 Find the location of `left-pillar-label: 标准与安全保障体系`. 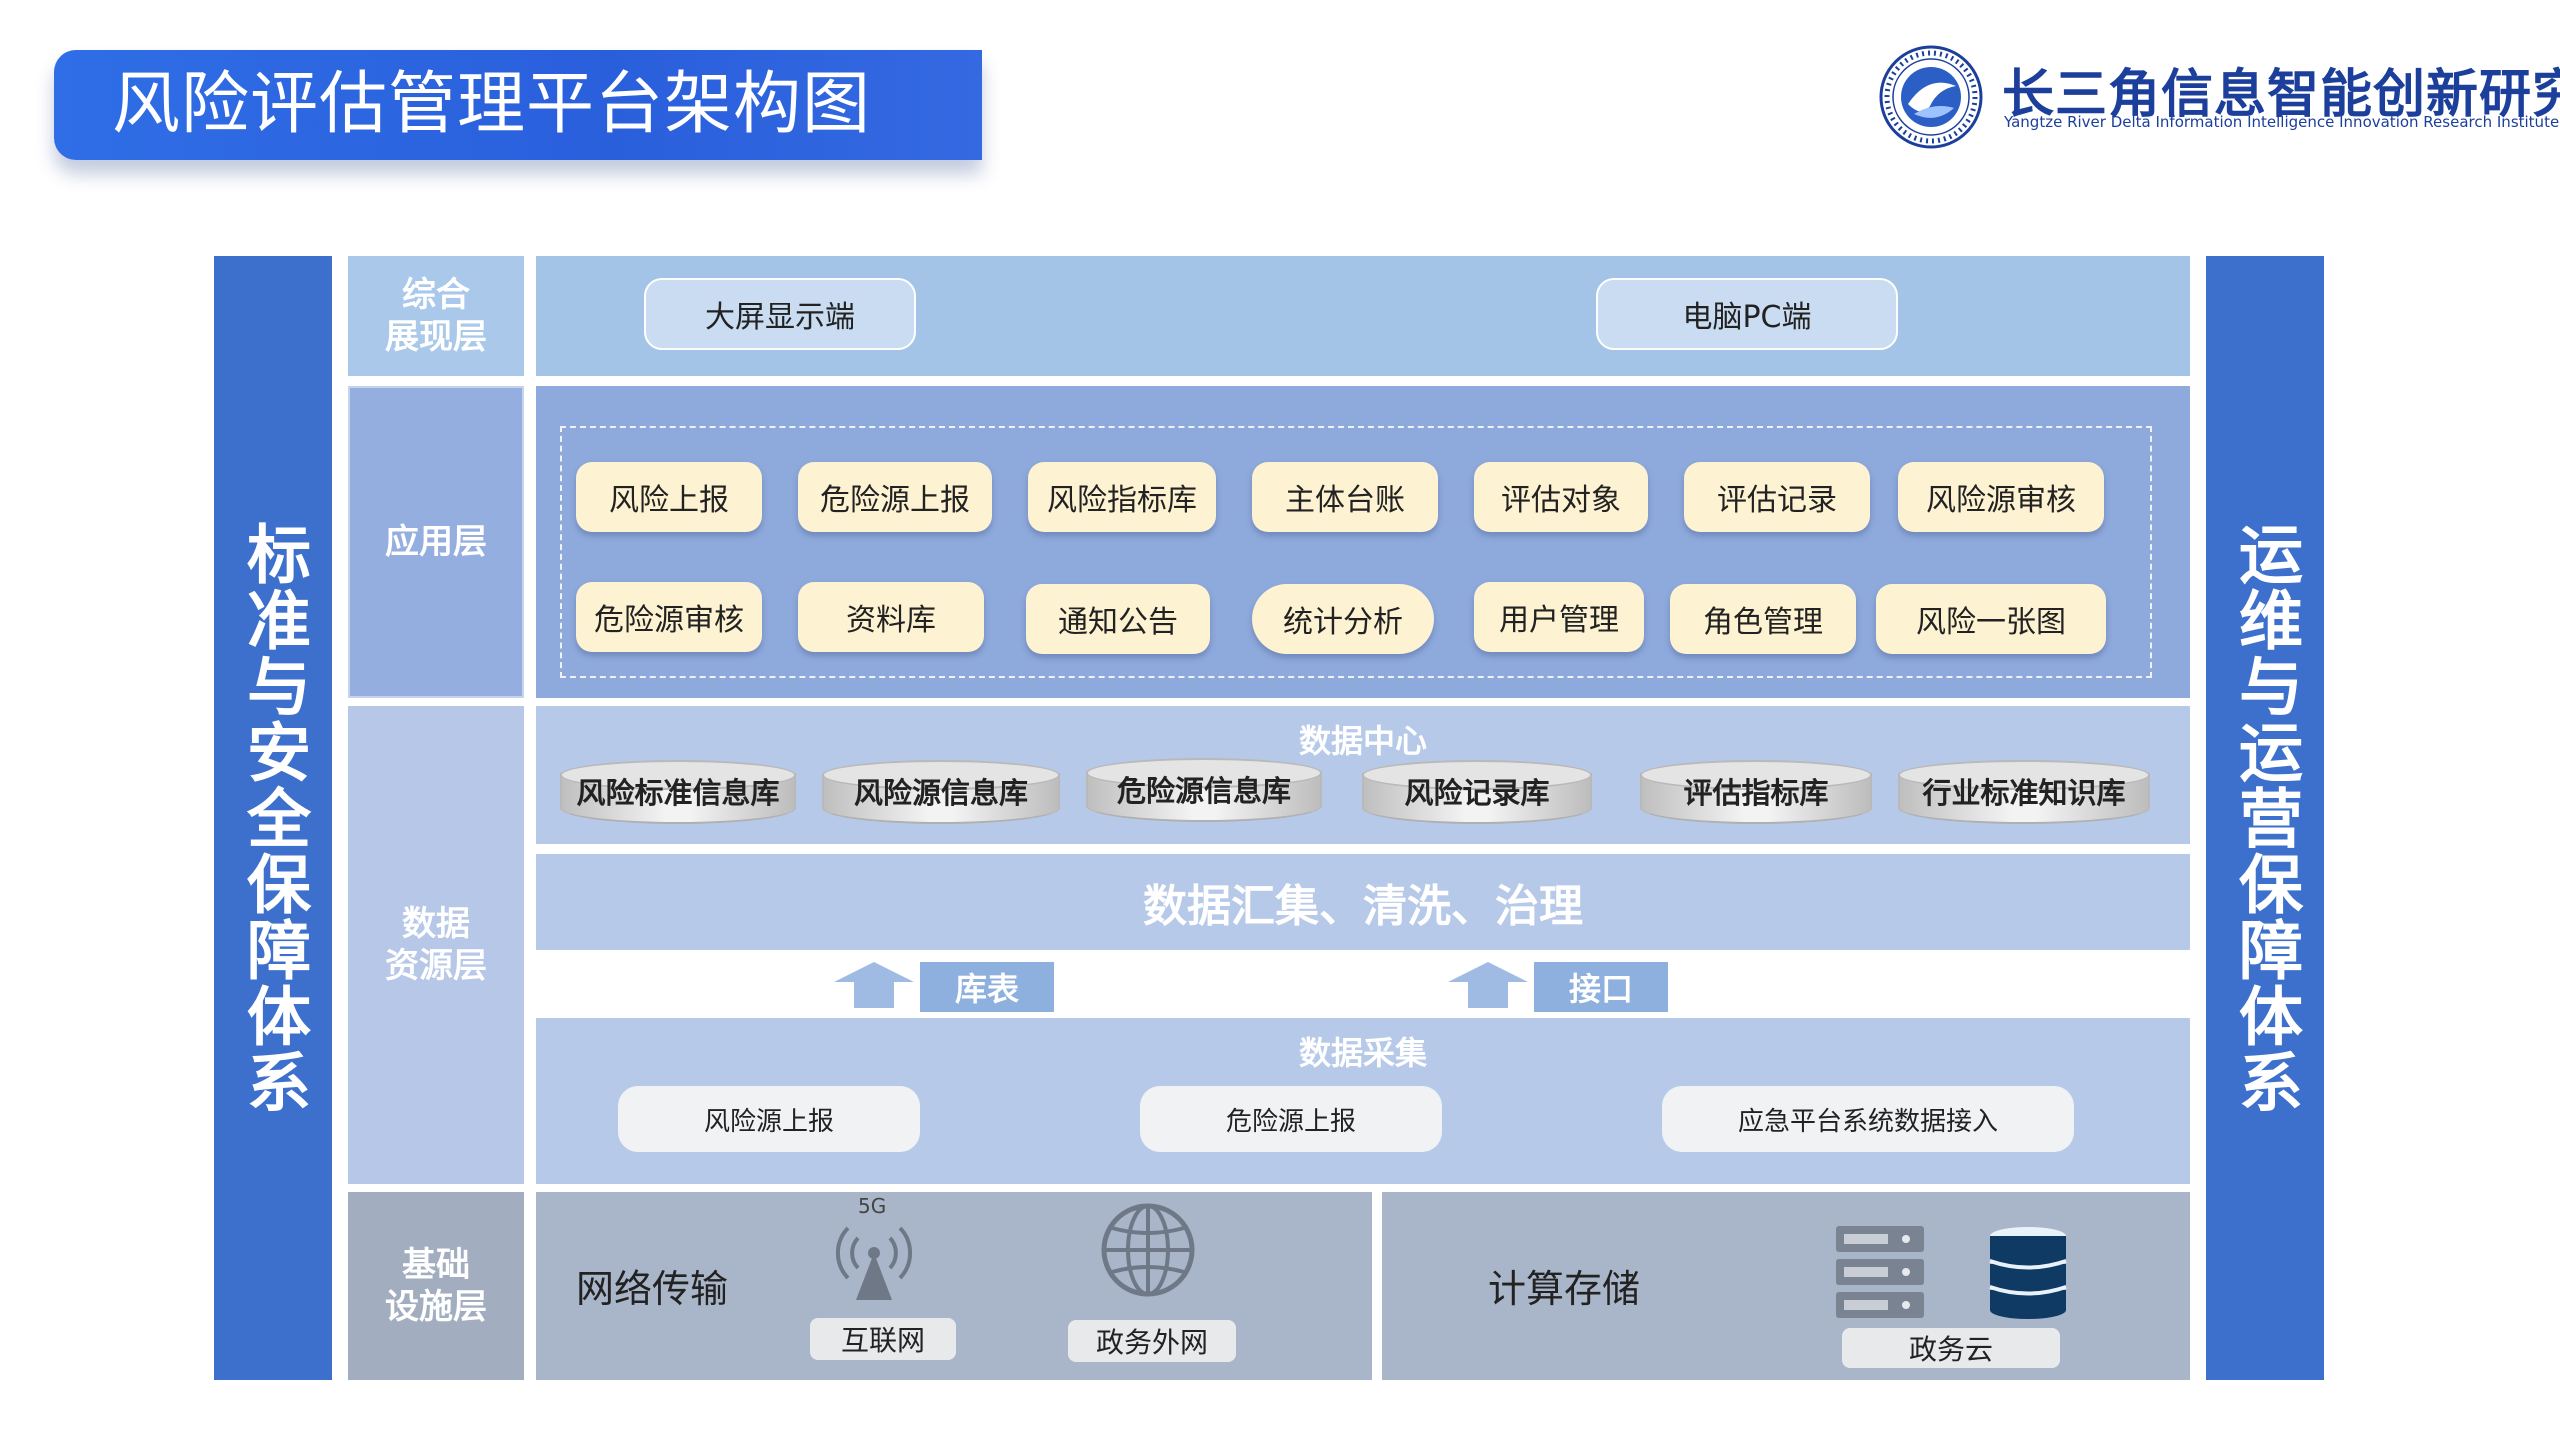

left-pillar-label: 标准与安全保障体系 is located at coordinates (273, 818).